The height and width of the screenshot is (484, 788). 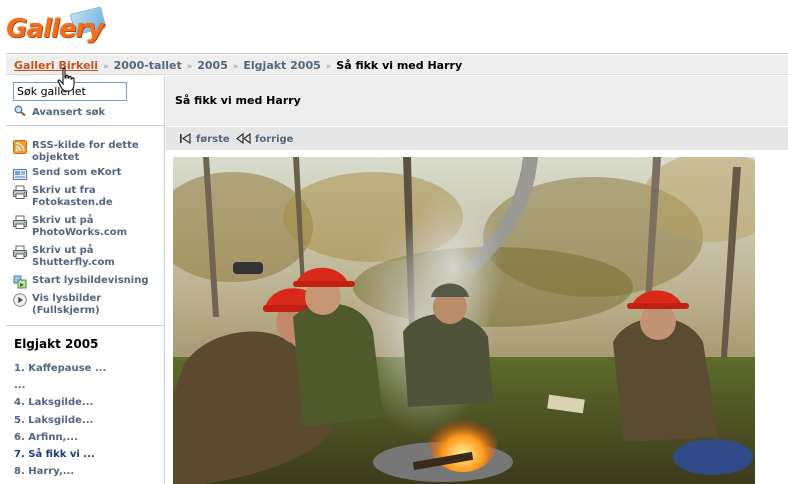 I want to click on fullscreen-slideshow-label: Vis lysbilder (Fullskjerm), so click(x=67, y=304).